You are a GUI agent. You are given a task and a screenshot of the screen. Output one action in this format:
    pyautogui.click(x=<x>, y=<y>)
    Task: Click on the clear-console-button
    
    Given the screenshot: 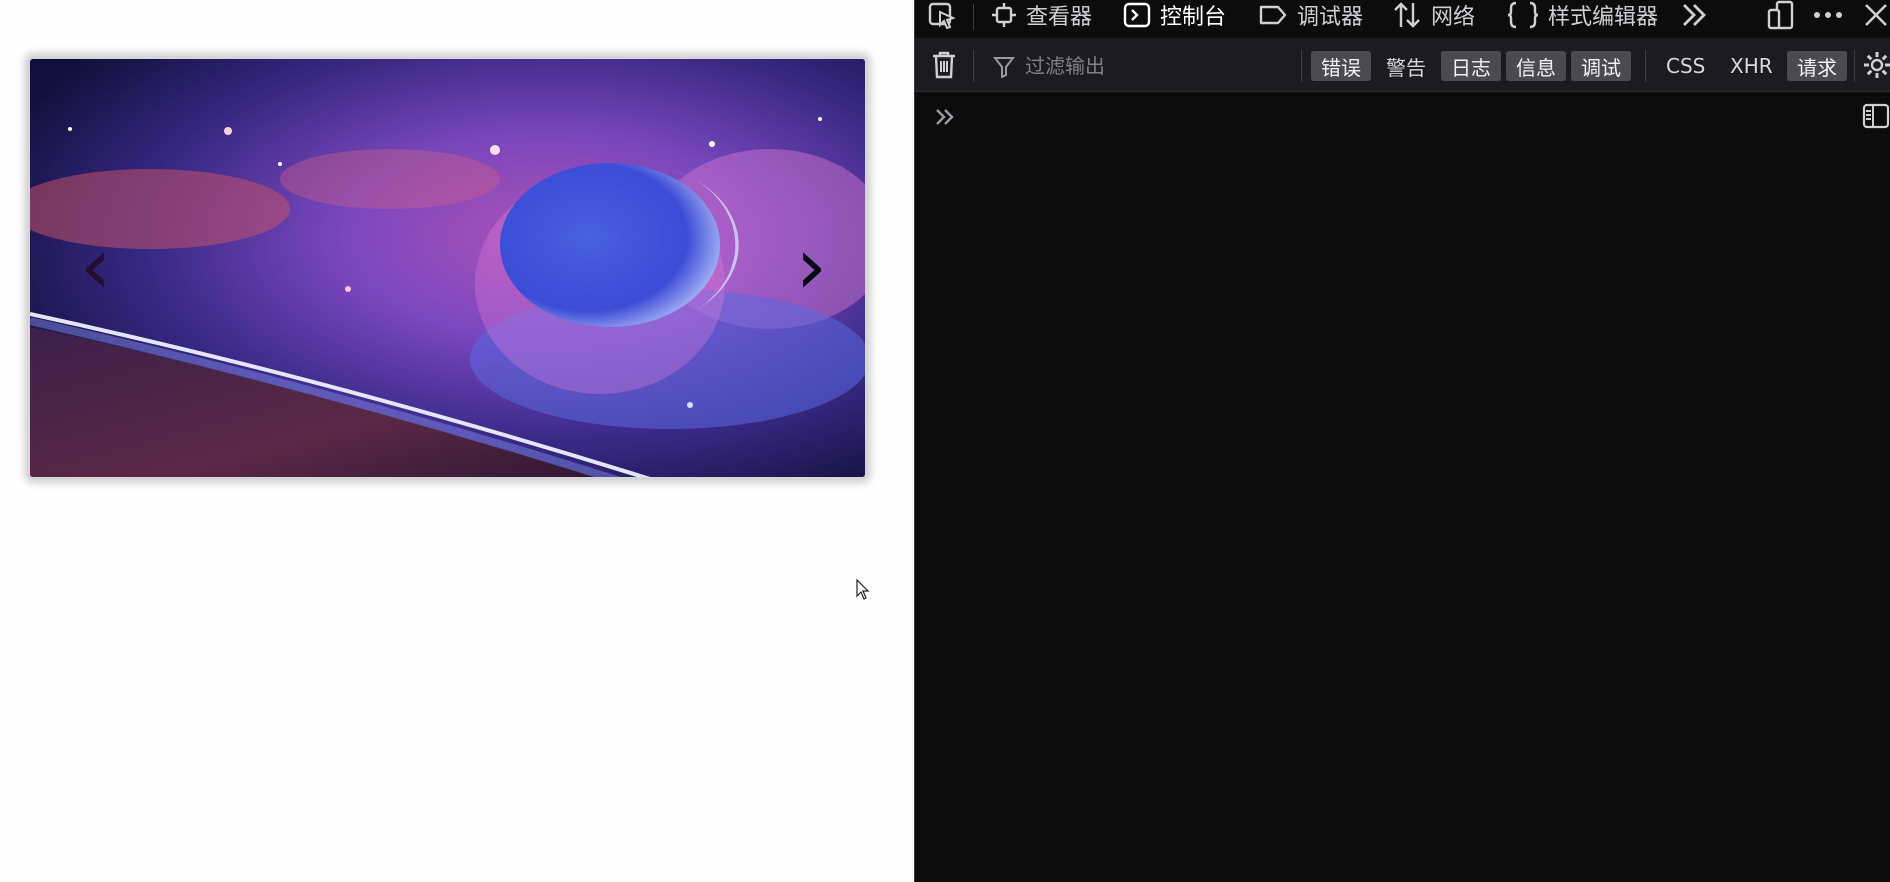 What is the action you would take?
    pyautogui.click(x=944, y=67)
    